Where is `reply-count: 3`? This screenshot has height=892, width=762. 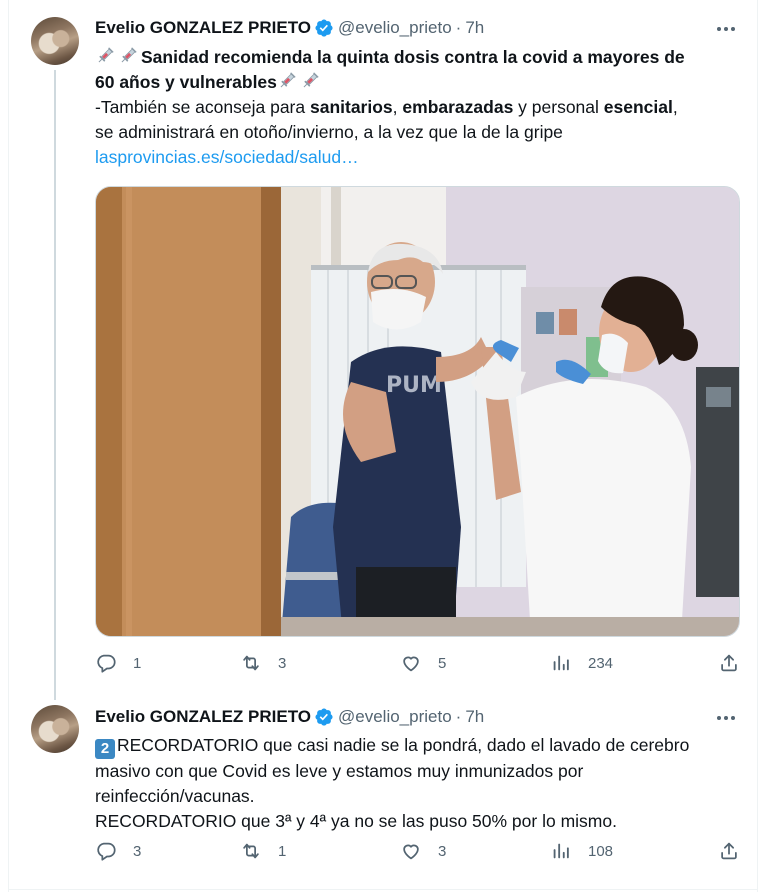 reply-count: 3 is located at coordinates (137, 851).